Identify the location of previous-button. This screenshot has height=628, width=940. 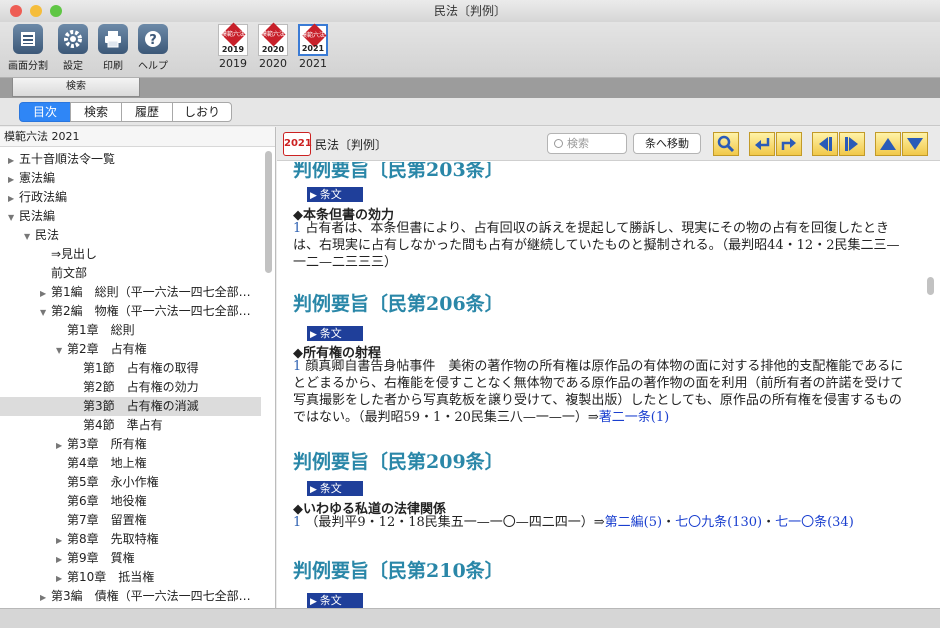
(825, 144).